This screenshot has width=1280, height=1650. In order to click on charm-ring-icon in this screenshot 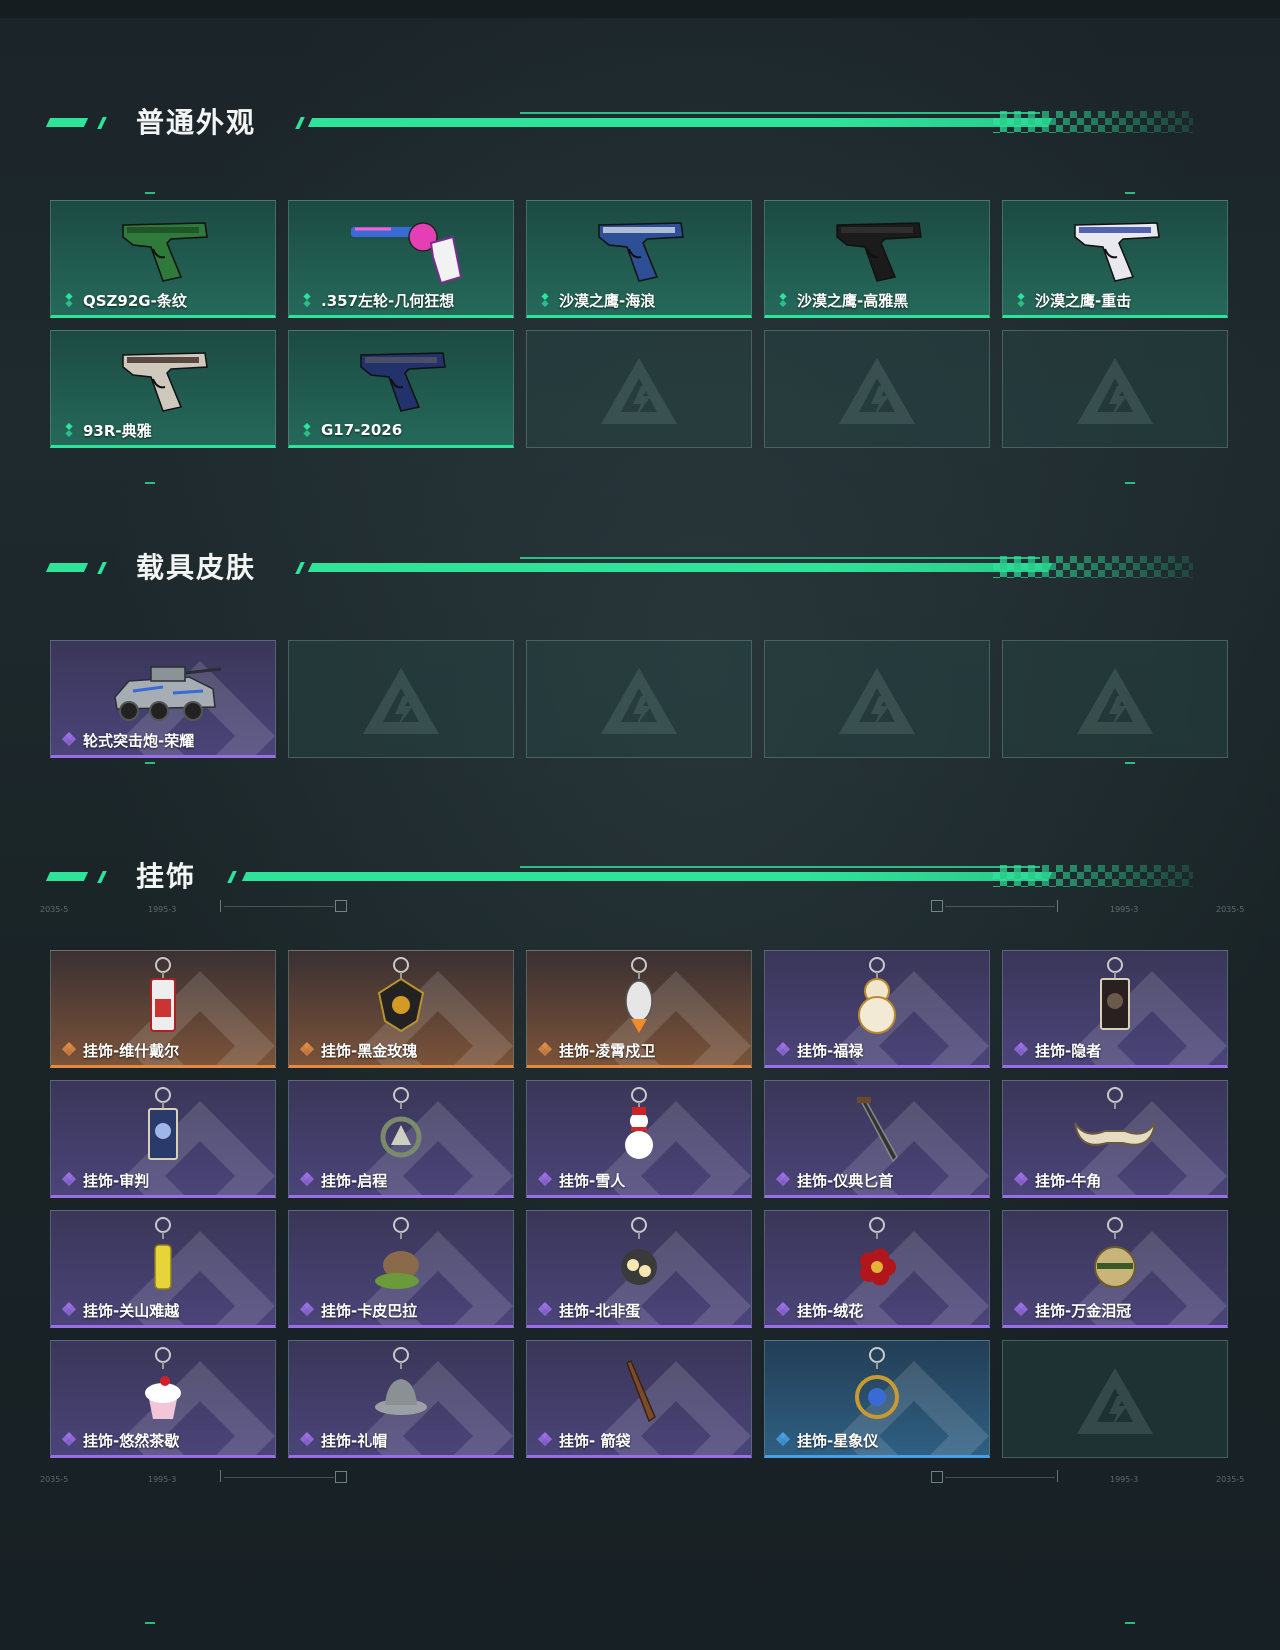, I will do `click(401, 1122)`.